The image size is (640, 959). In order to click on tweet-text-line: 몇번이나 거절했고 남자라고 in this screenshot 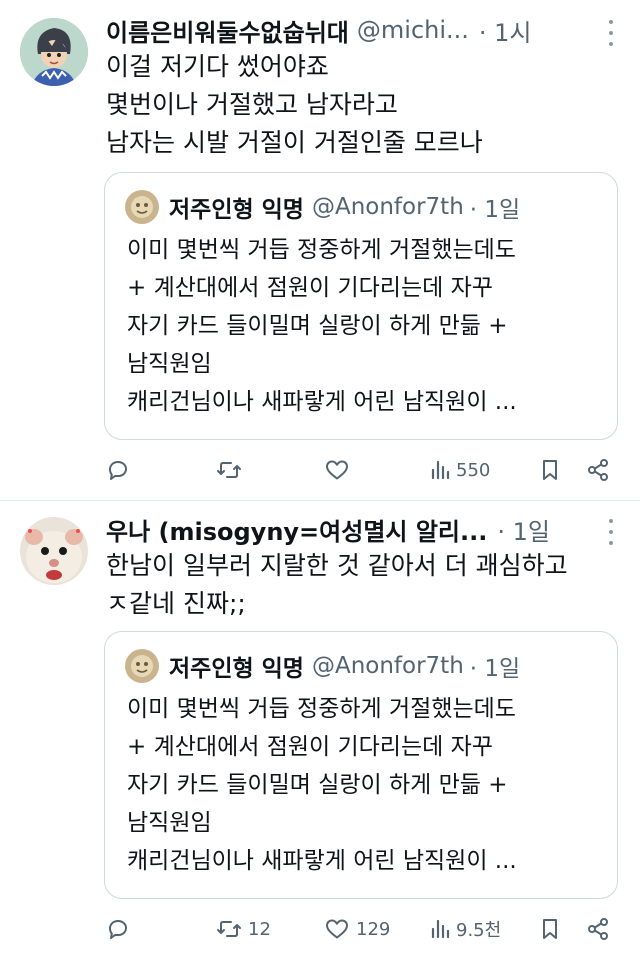, I will do `click(252, 104)`.